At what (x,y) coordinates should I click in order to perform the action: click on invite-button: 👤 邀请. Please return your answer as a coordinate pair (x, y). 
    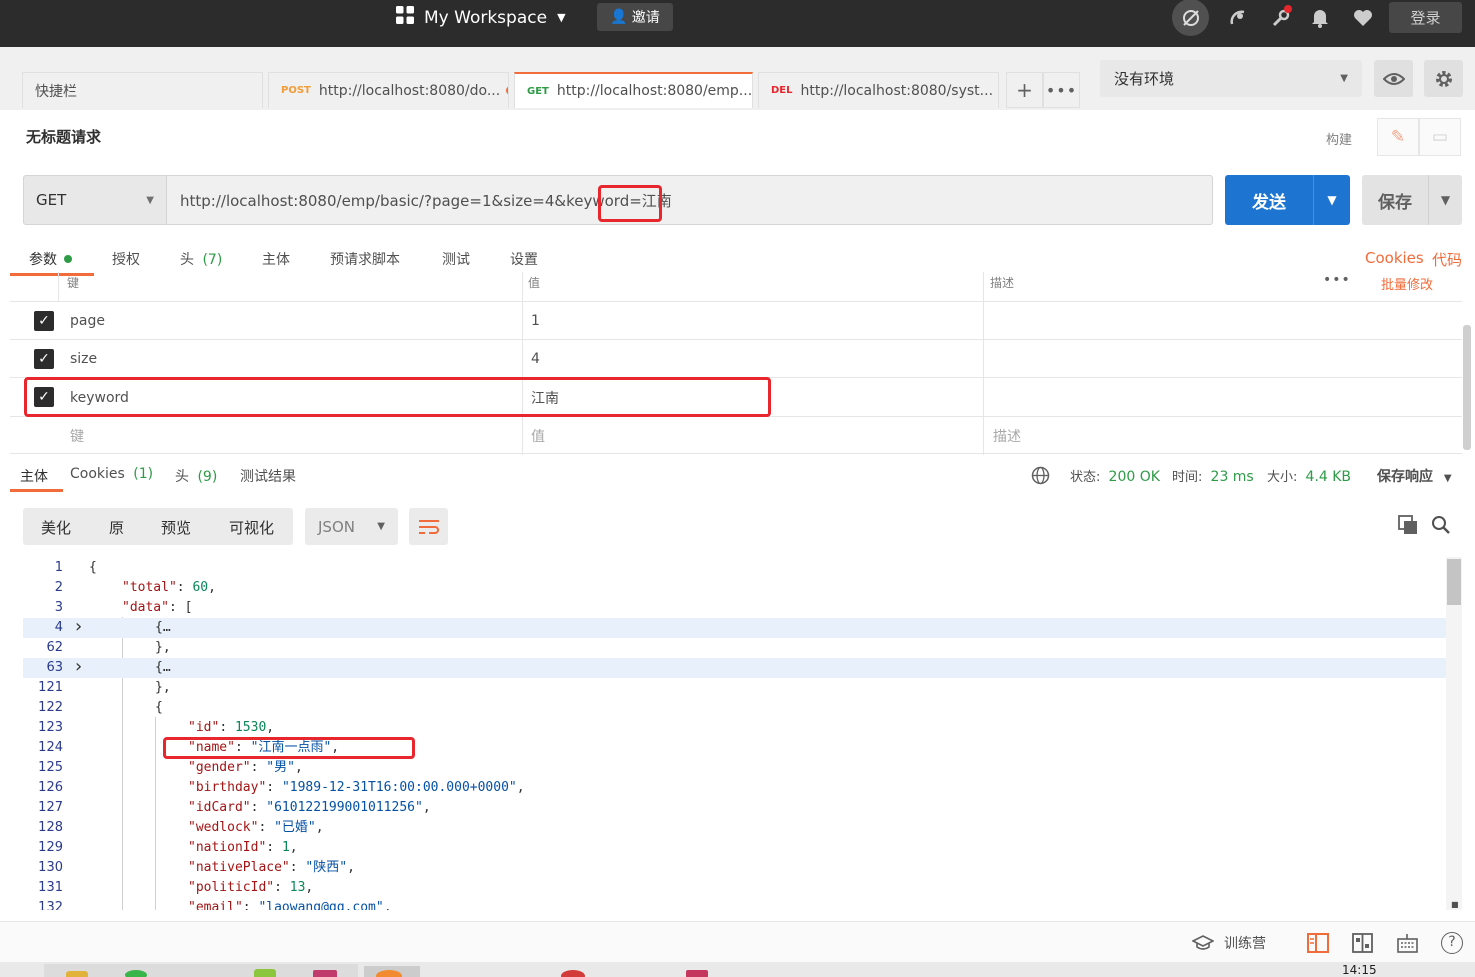
    Looking at the image, I should click on (635, 17).